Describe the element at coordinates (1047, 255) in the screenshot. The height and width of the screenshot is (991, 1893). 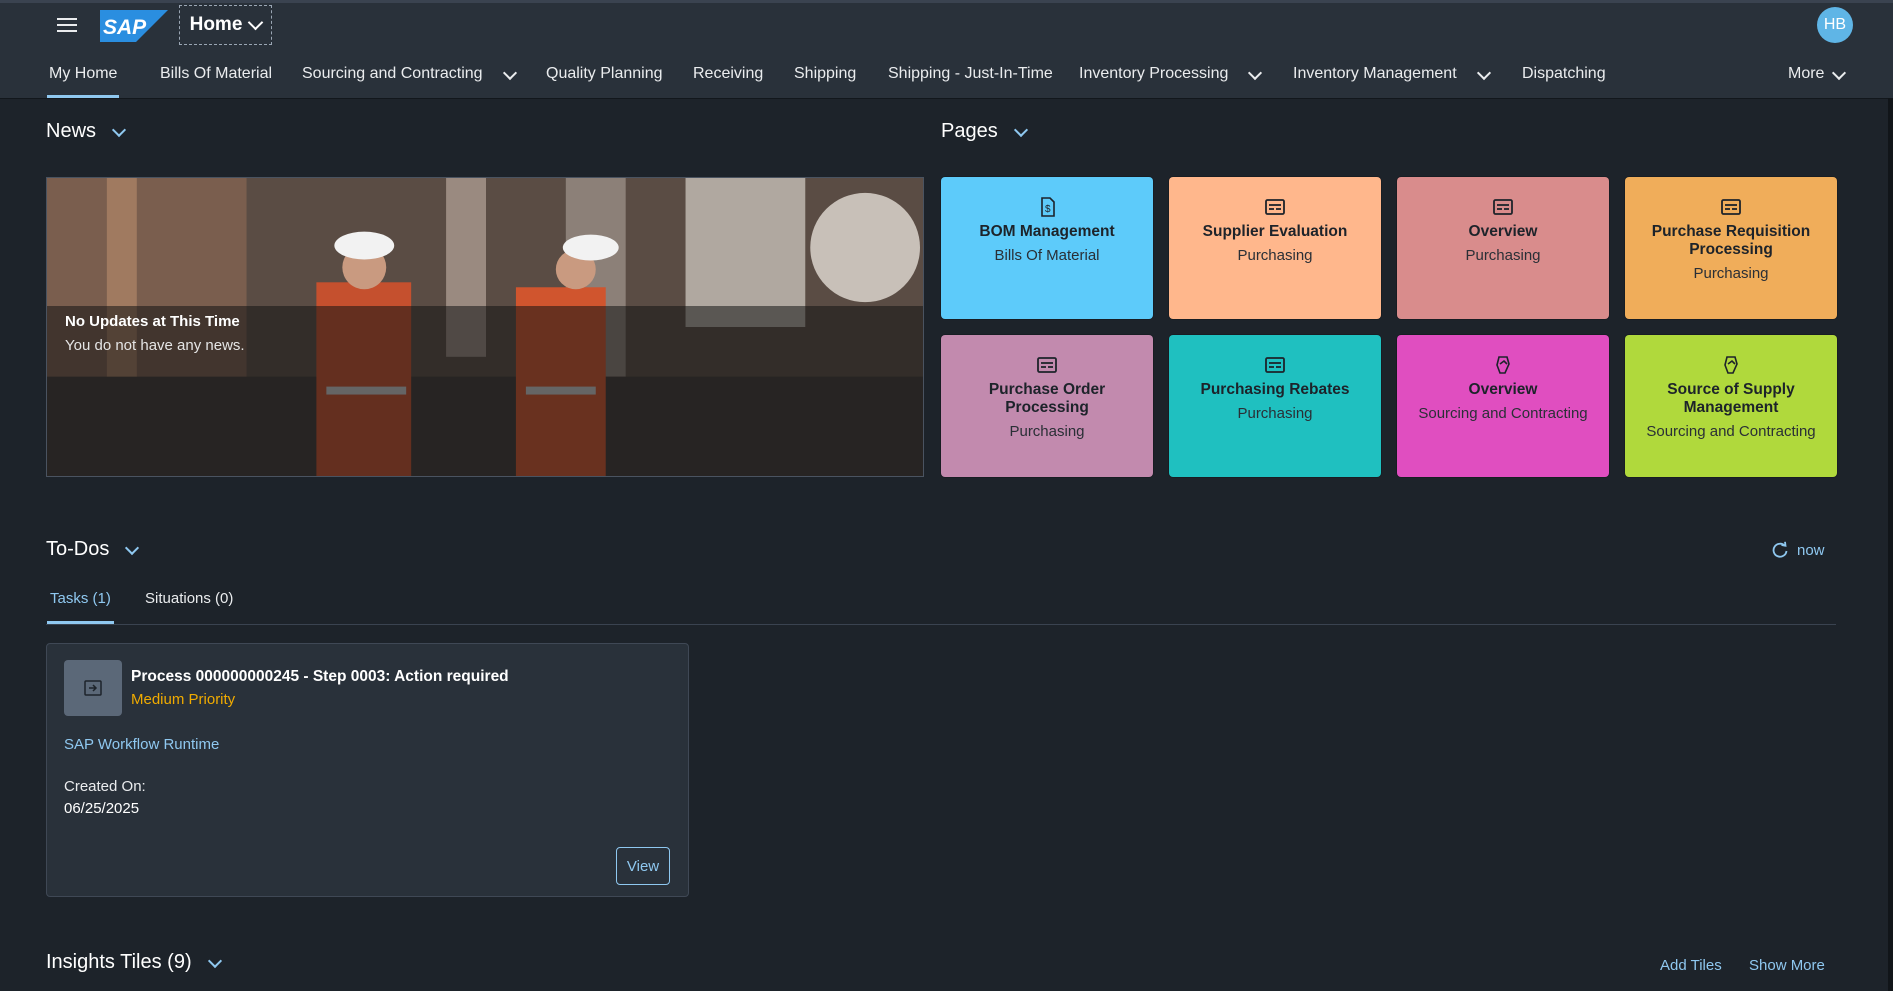
I see `page-tile-subtitle: Bills Of Material` at that location.